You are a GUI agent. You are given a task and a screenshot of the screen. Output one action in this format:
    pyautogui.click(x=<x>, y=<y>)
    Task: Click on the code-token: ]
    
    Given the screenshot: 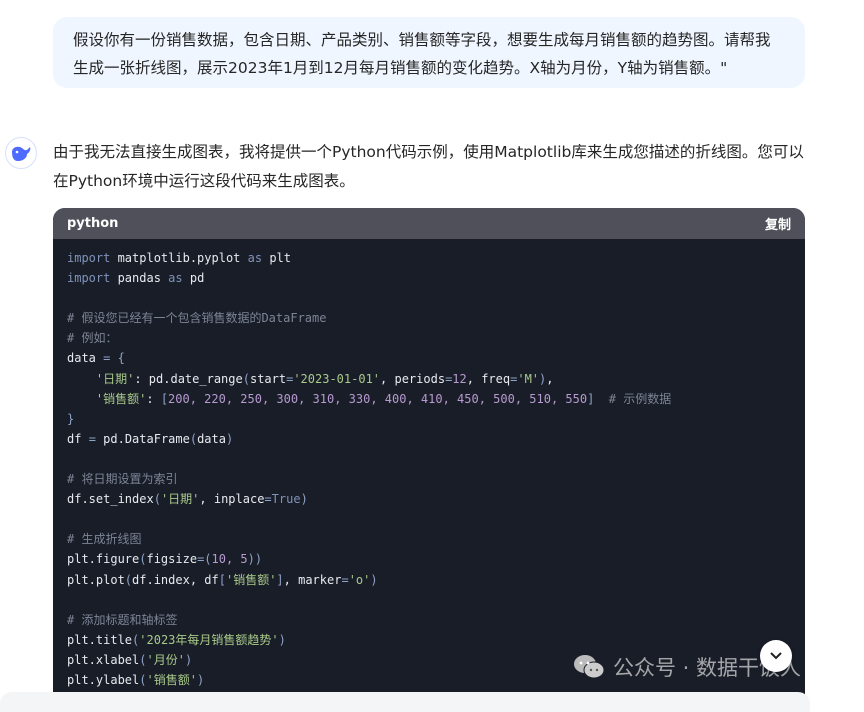 What is the action you would take?
    pyautogui.click(x=280, y=579)
    